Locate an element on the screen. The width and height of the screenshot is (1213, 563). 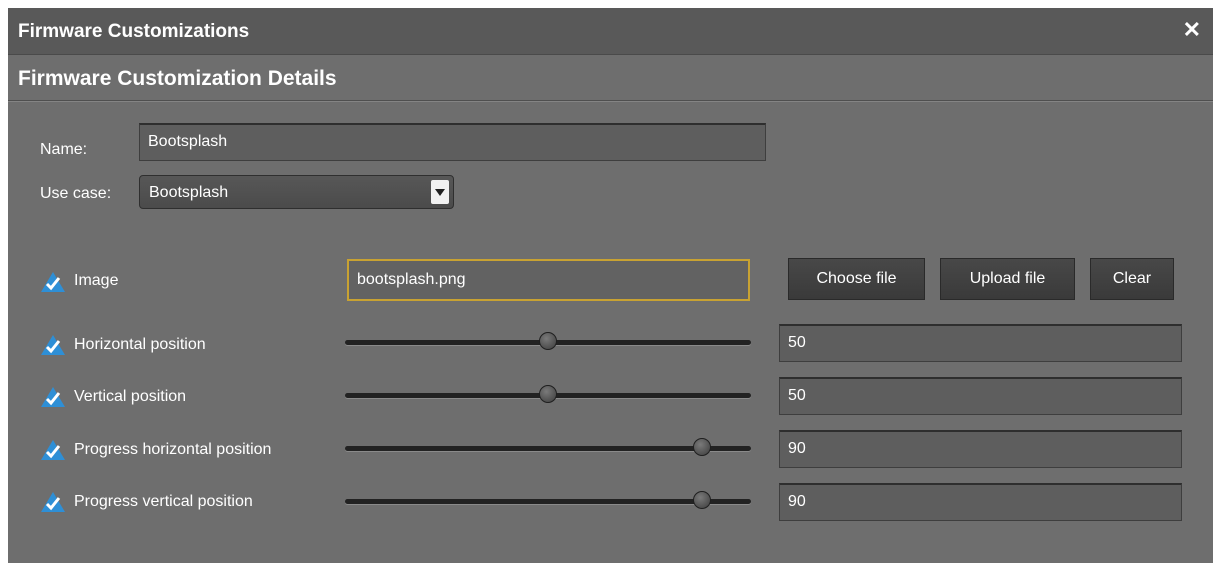
clear-button: Clear is located at coordinates (1132, 279).